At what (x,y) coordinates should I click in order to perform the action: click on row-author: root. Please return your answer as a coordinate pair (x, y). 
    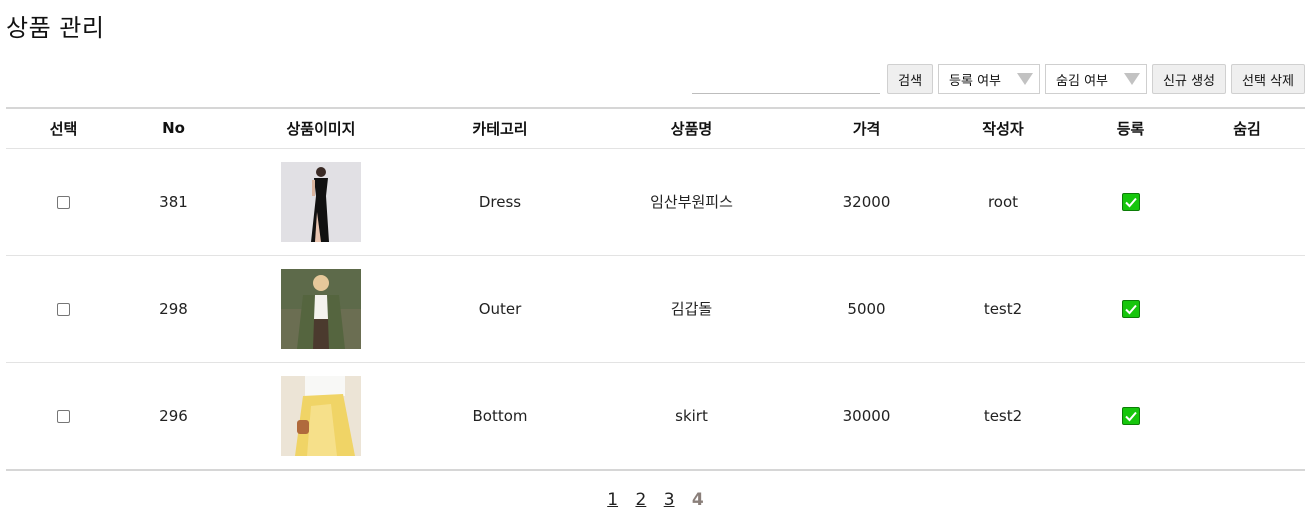
    Looking at the image, I should click on (1003, 202).